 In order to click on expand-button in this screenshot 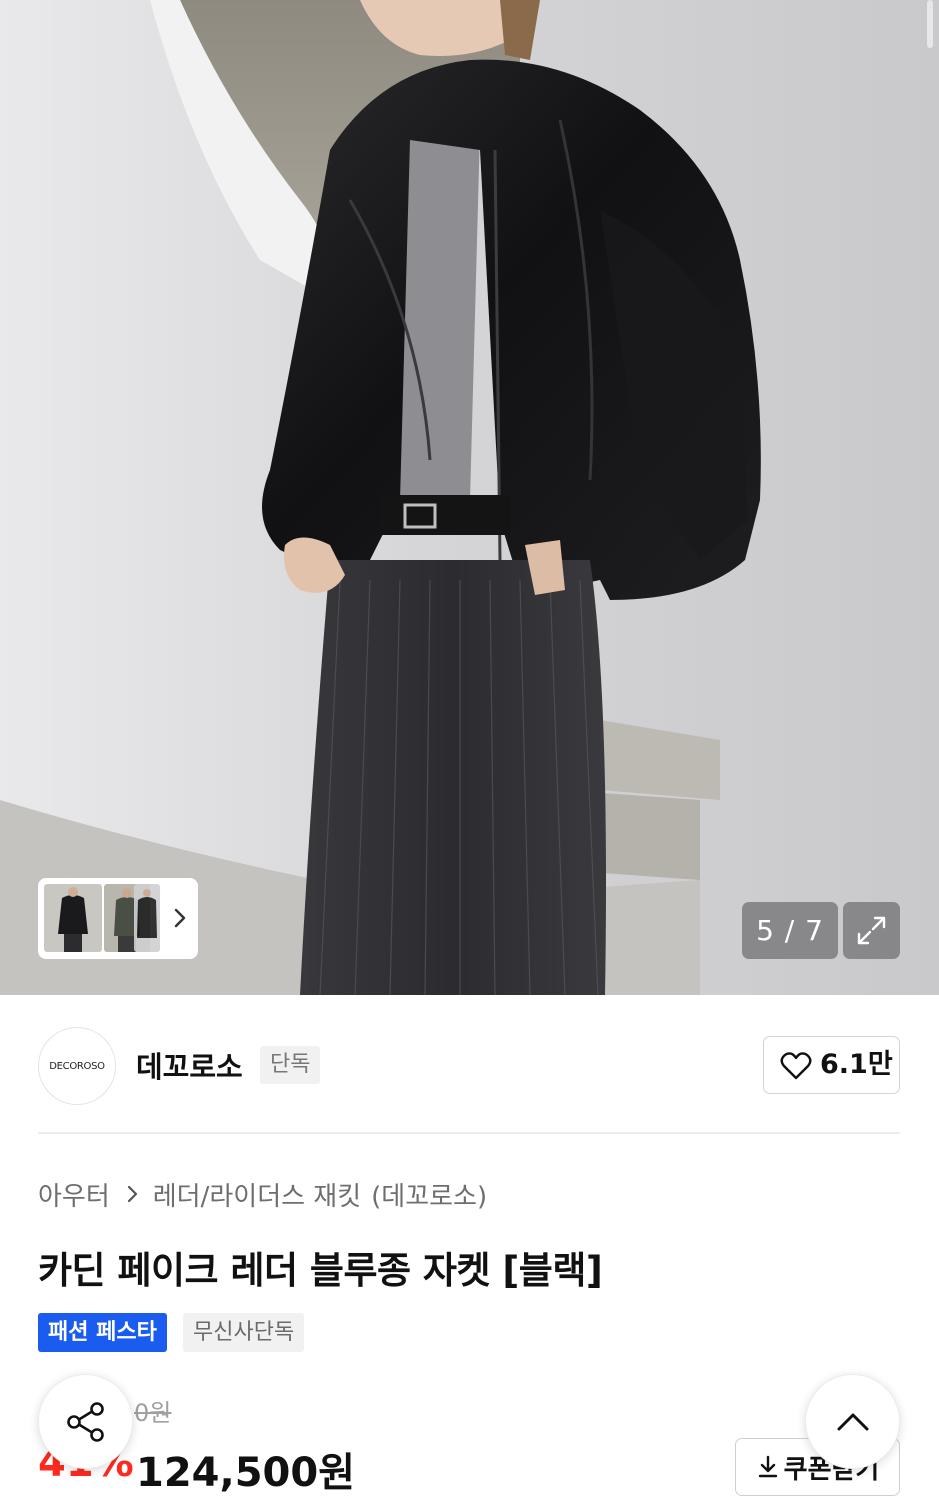, I will do `click(871, 930)`.